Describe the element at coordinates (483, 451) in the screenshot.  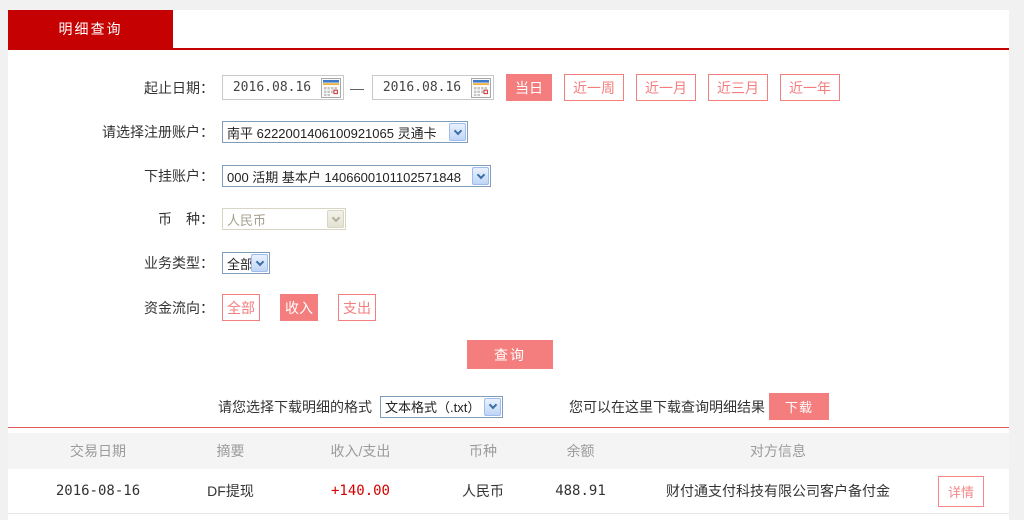
I see `header-currency: 币种` at that location.